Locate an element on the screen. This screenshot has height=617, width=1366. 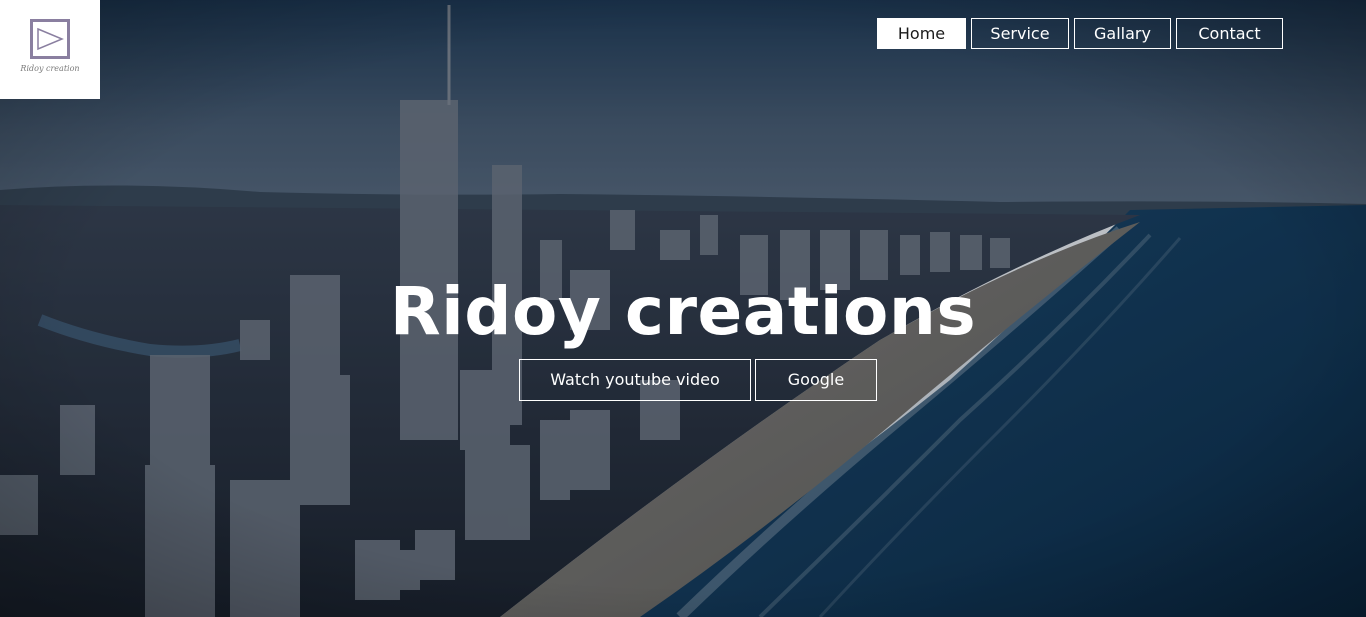
logo-frame is located at coordinates (50, 39).